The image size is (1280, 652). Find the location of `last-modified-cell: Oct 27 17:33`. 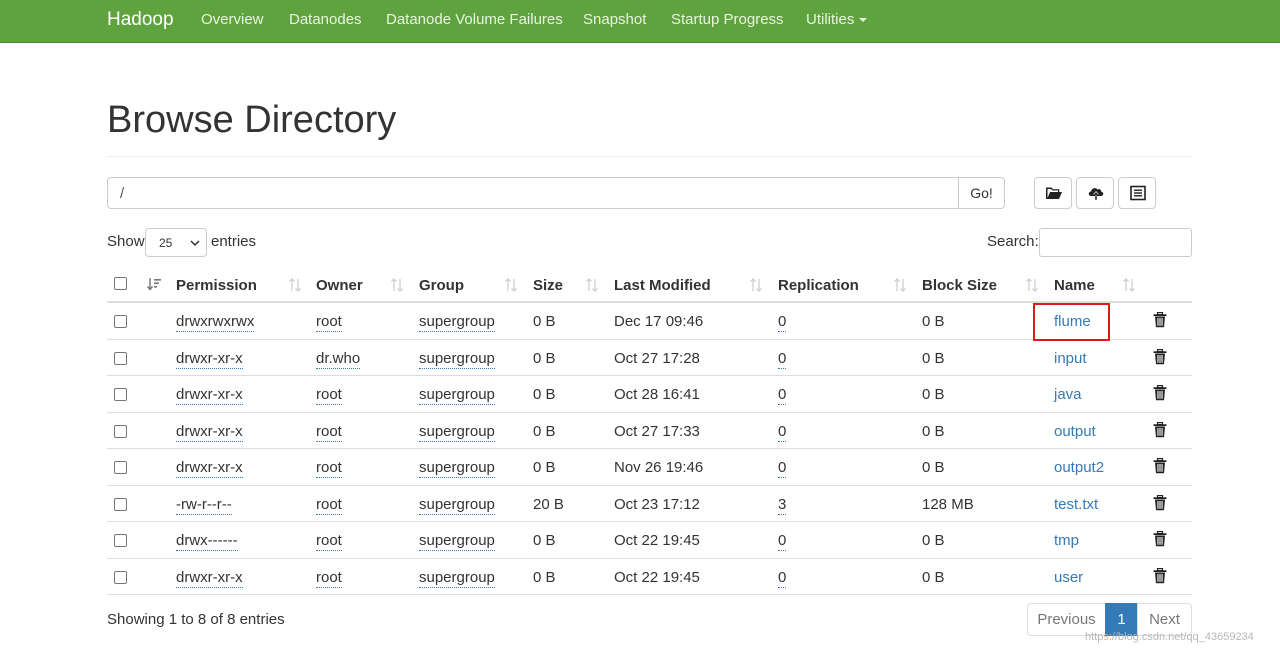

last-modified-cell: Oct 27 17:33 is located at coordinates (657, 431).